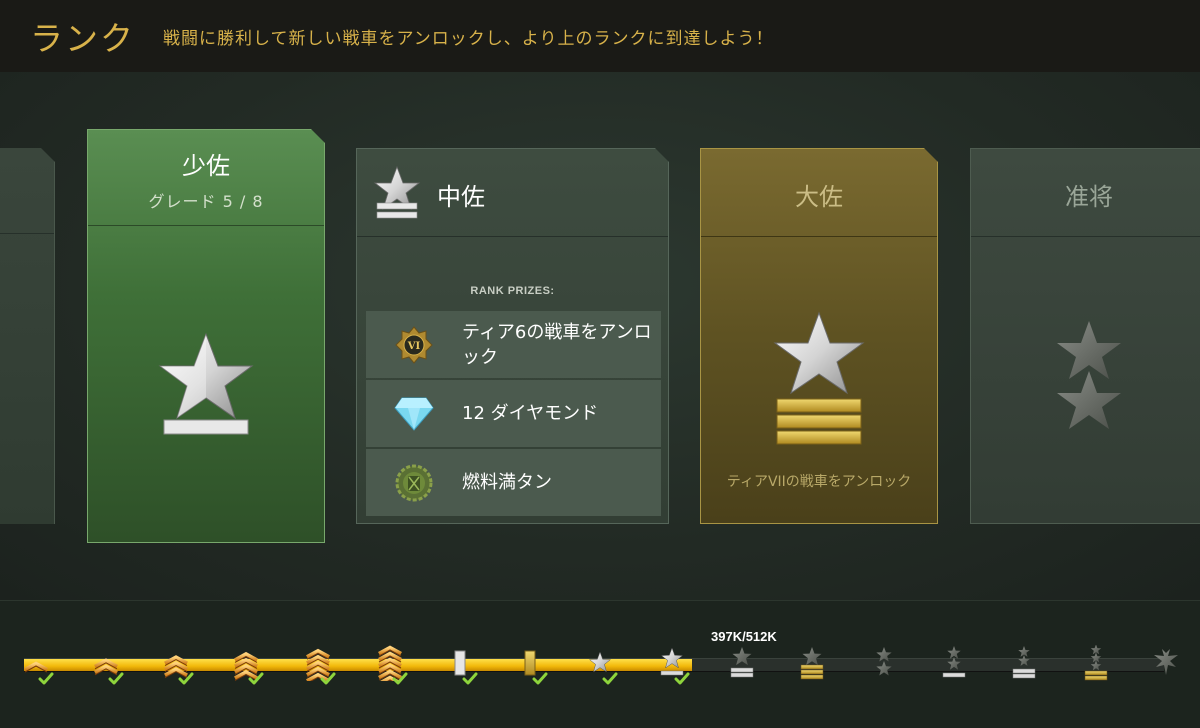  What do you see at coordinates (468, 38) in the screenshot?
I see `page-subtitle: 戦闘に勝利して新しい戦車をアンロックし、より上のランクに到達しよう！` at bounding box center [468, 38].